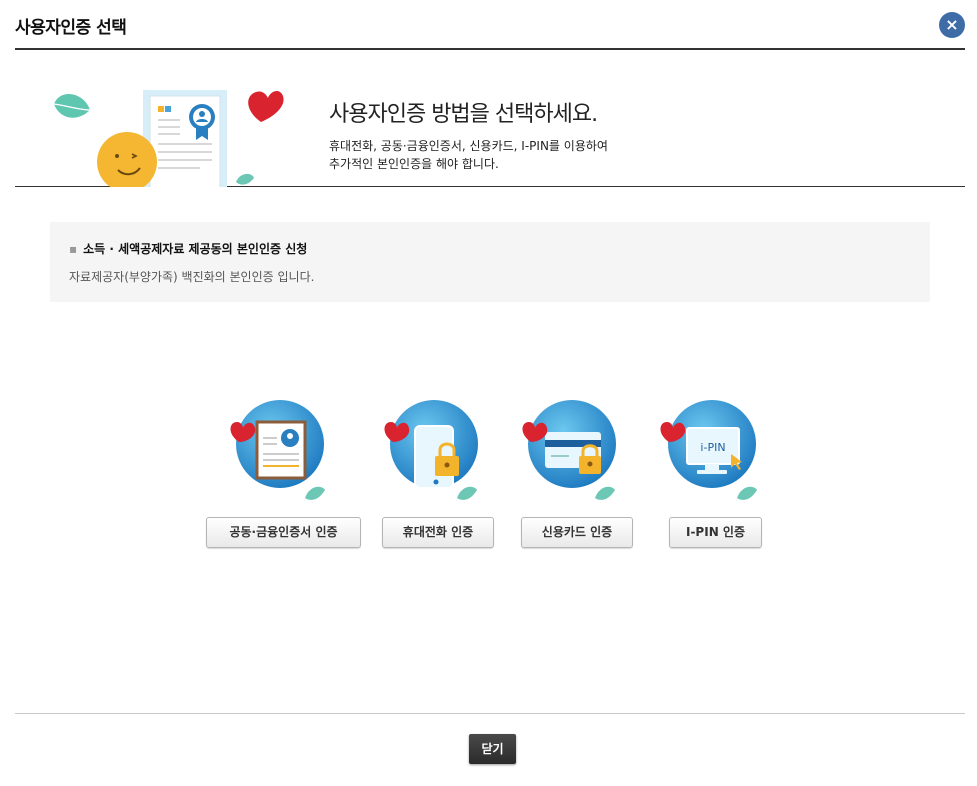  I want to click on hero-illustration, so click(168, 138).